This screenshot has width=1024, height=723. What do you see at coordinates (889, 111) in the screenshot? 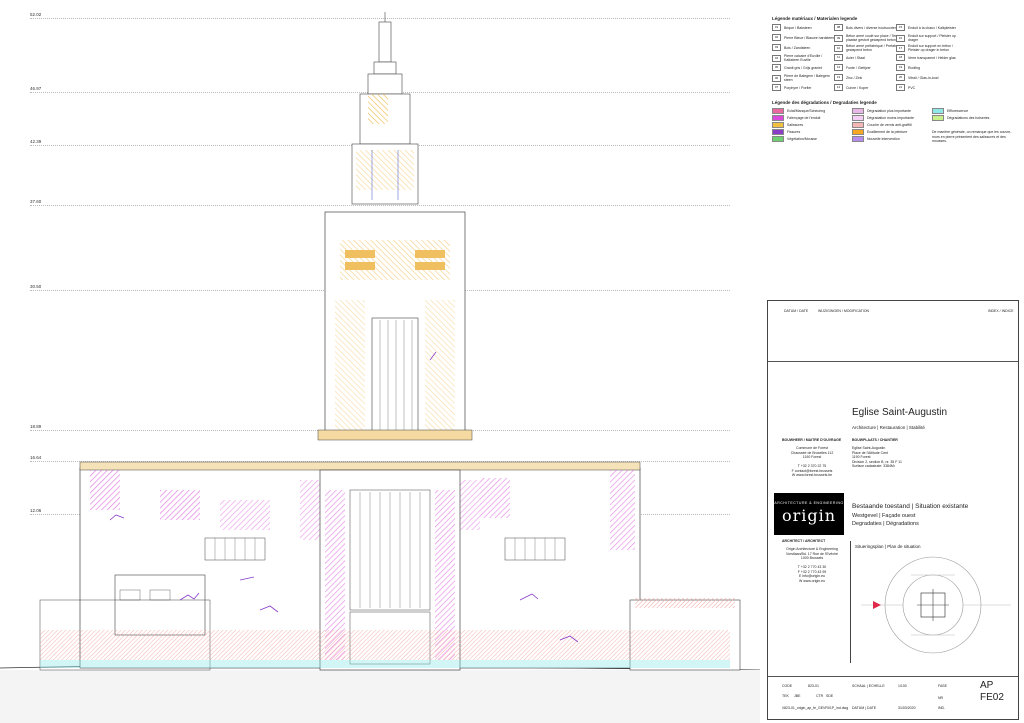
I see `degradation-label: Dégradation plus importante` at bounding box center [889, 111].